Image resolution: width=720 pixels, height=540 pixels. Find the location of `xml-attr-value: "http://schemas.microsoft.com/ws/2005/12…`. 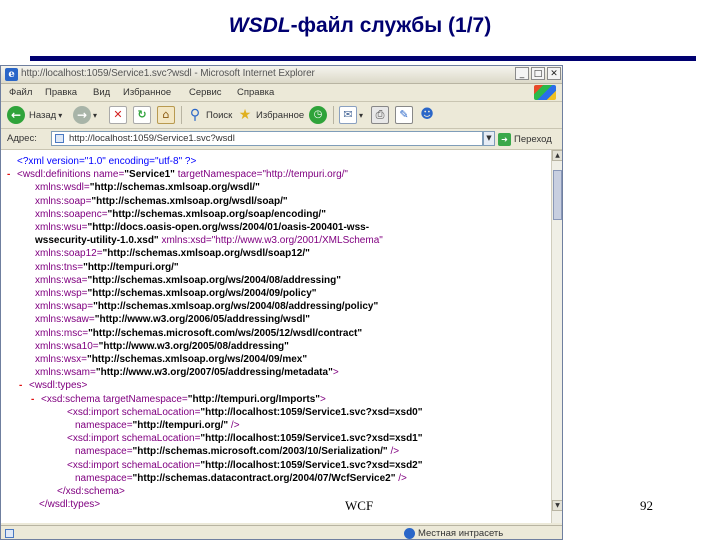

xml-attr-value: "http://schemas.microsoft.com/ws/2005/12… is located at coordinates (225, 333).